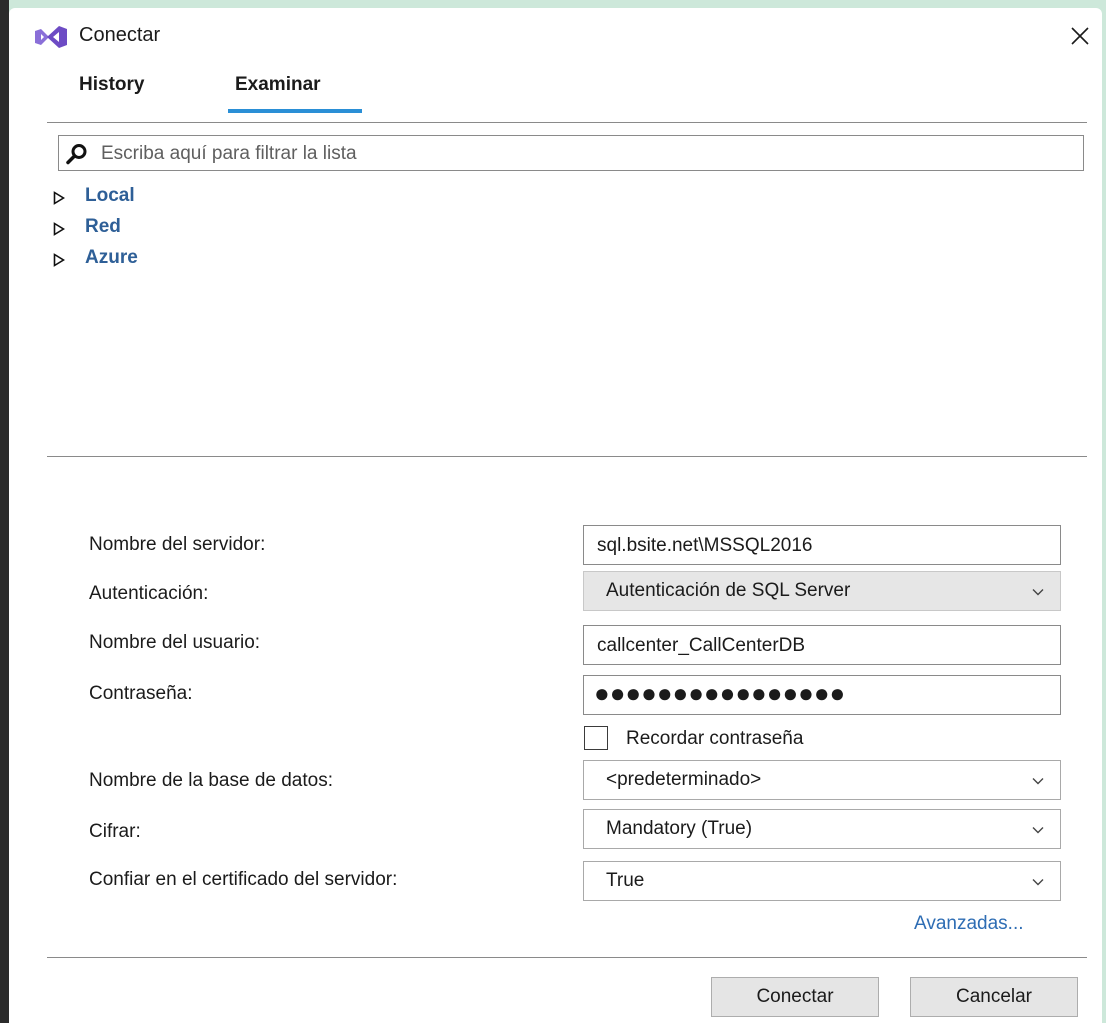 This screenshot has width=1106, height=1023. I want to click on password-field: ●●●●●●●●●●●●●●●●, so click(822, 695).